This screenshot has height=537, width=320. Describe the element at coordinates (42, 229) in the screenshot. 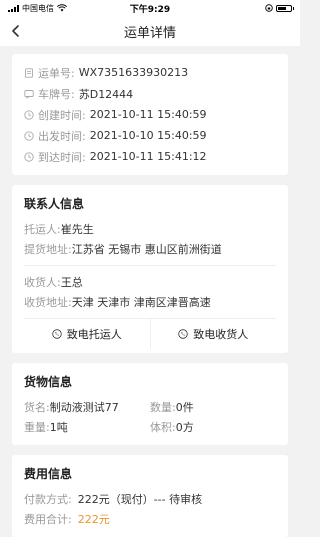

I see `shipper-label: 托运人:` at that location.